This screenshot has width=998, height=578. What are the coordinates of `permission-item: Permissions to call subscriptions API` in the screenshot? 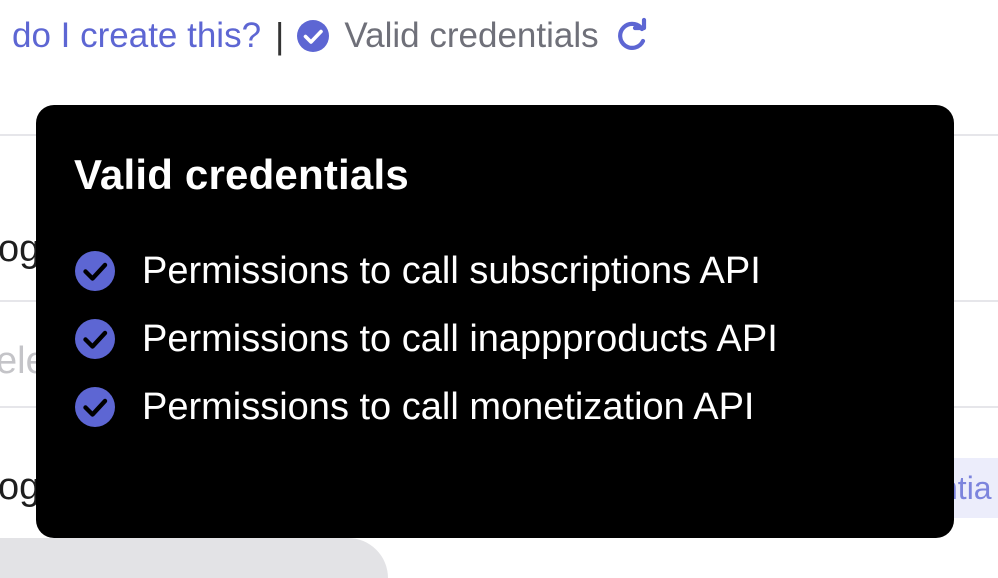 It's located at (514, 271).